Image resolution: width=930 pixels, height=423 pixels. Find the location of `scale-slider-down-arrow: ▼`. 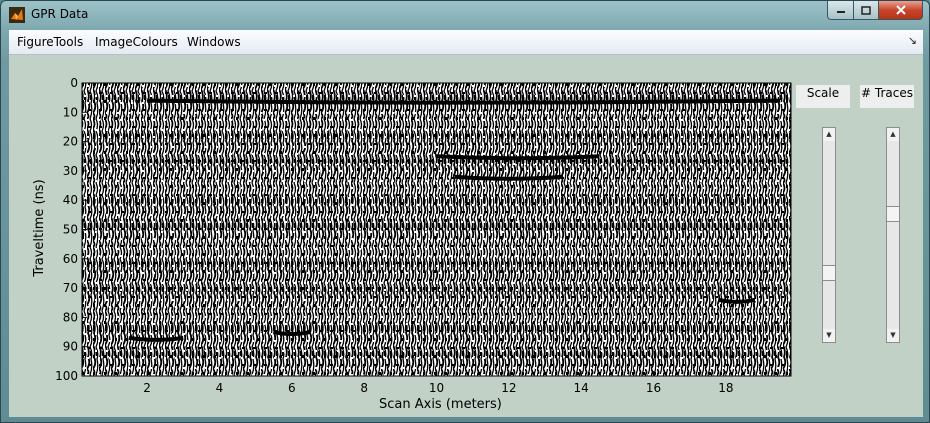

scale-slider-down-arrow: ▼ is located at coordinates (829, 335).